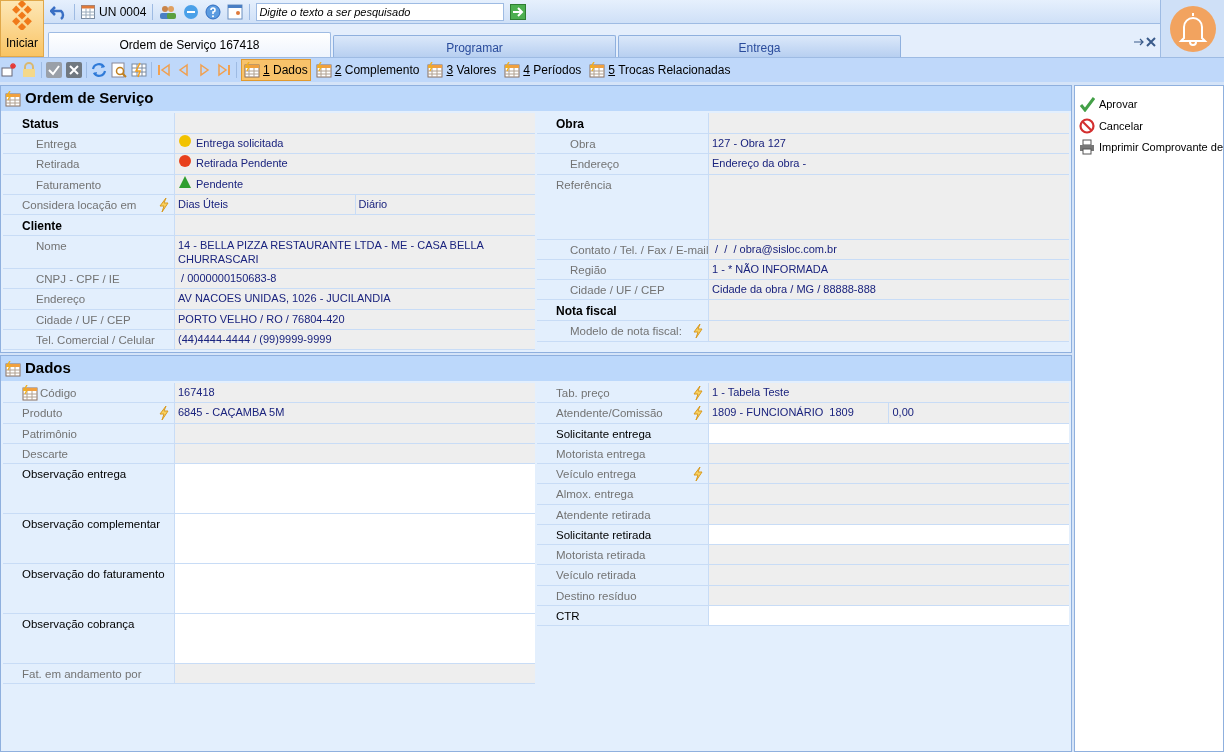 Image resolution: width=1224 pixels, height=752 pixels. What do you see at coordinates (93, 574) in the screenshot?
I see `field-label: Observação do faturamento` at bounding box center [93, 574].